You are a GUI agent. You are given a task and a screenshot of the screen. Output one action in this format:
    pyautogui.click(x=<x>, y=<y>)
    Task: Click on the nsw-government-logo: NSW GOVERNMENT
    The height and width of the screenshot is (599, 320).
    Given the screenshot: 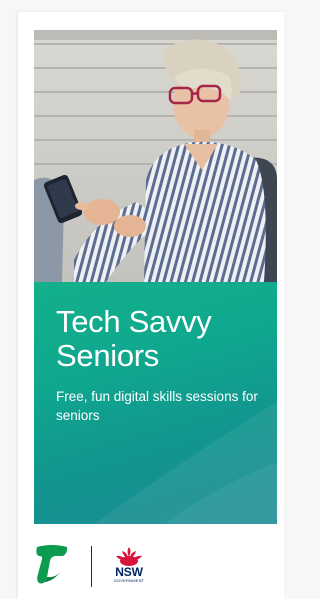 What is the action you would take?
    pyautogui.click(x=129, y=566)
    